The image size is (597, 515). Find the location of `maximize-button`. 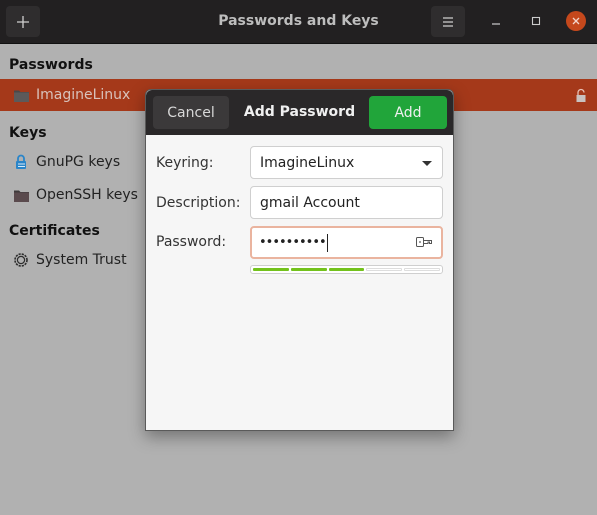

maximize-button is located at coordinates (536, 21).